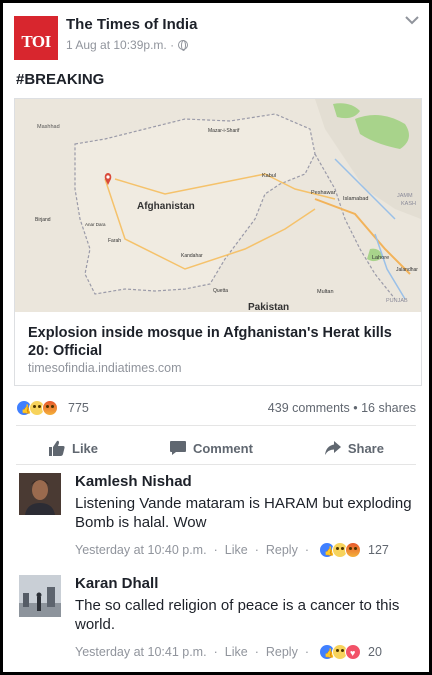 Image resolution: width=432 pixels, height=675 pixels. I want to click on map-label-birjand: Birjand, so click(43, 220).